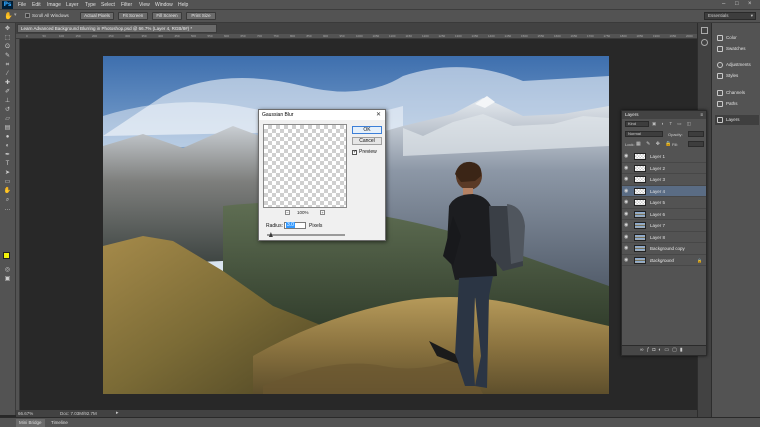 The width and height of the screenshot is (760, 427). I want to click on menu-edit: Edit, so click(36, 5).